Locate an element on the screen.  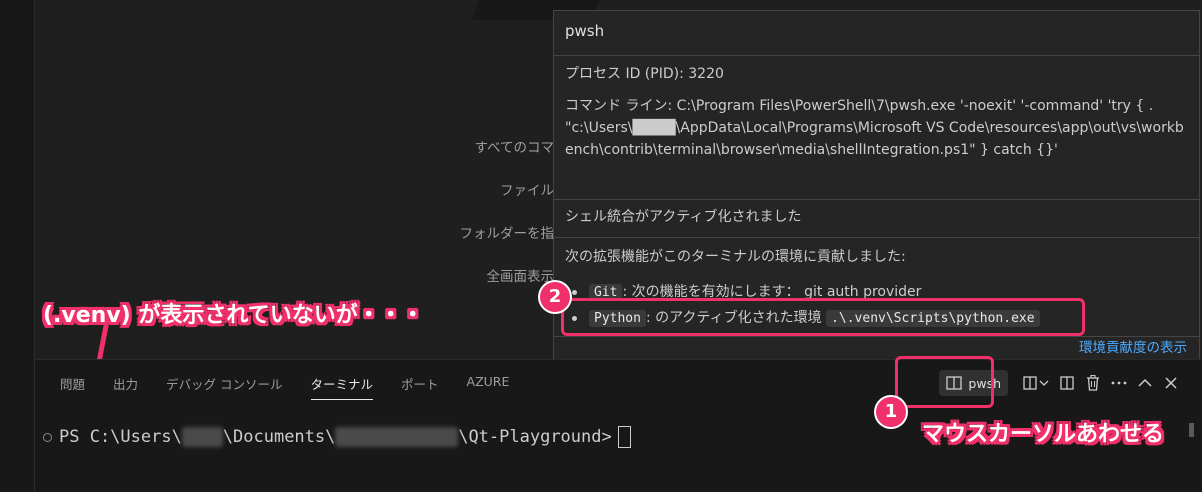
panel-tabs: 問題 出力 デバッグ コンソール ターミナル ポート AZURE is located at coordinates (298, 387).